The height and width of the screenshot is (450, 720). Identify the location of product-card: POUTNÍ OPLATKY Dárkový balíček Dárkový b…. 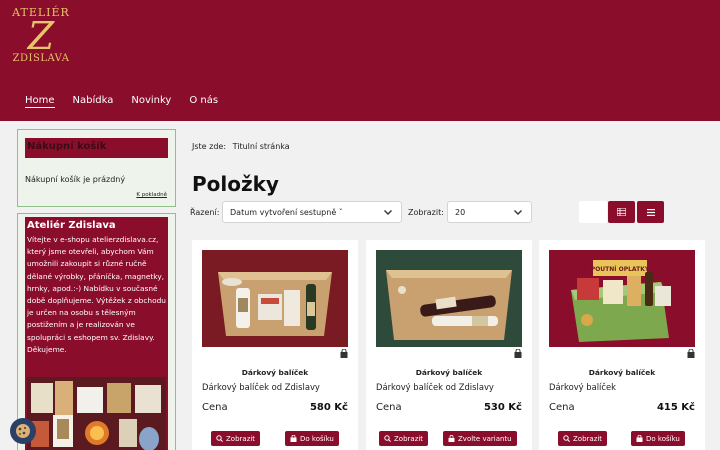
(622, 345).